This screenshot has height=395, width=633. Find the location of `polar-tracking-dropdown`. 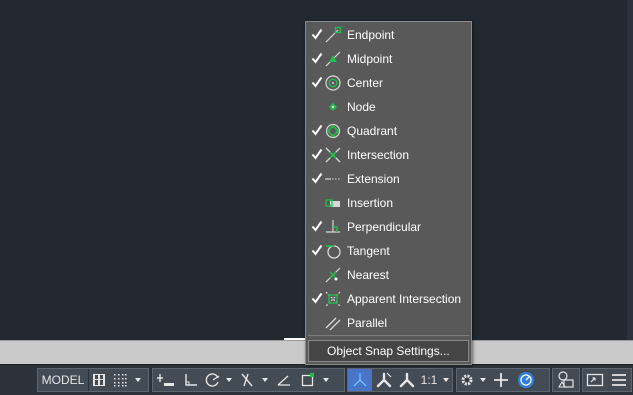

polar-tracking-dropdown is located at coordinates (229, 380).